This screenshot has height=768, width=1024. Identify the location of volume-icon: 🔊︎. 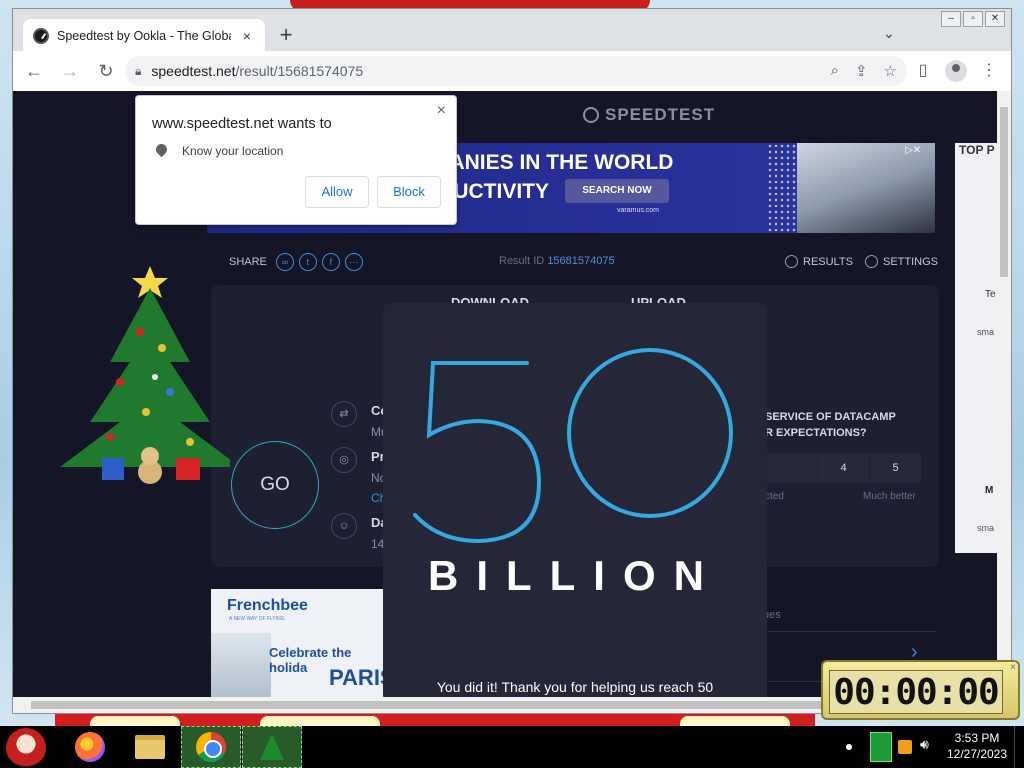
(924, 744).